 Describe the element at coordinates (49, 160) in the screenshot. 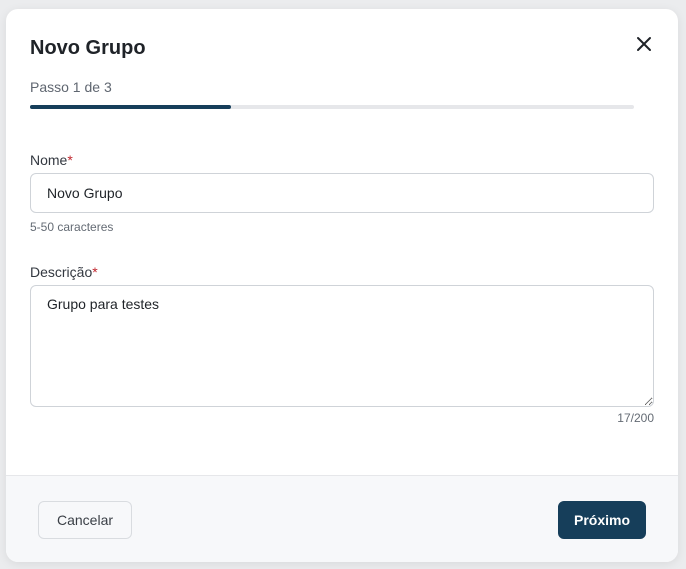

I see `name-label-text: Nome` at that location.